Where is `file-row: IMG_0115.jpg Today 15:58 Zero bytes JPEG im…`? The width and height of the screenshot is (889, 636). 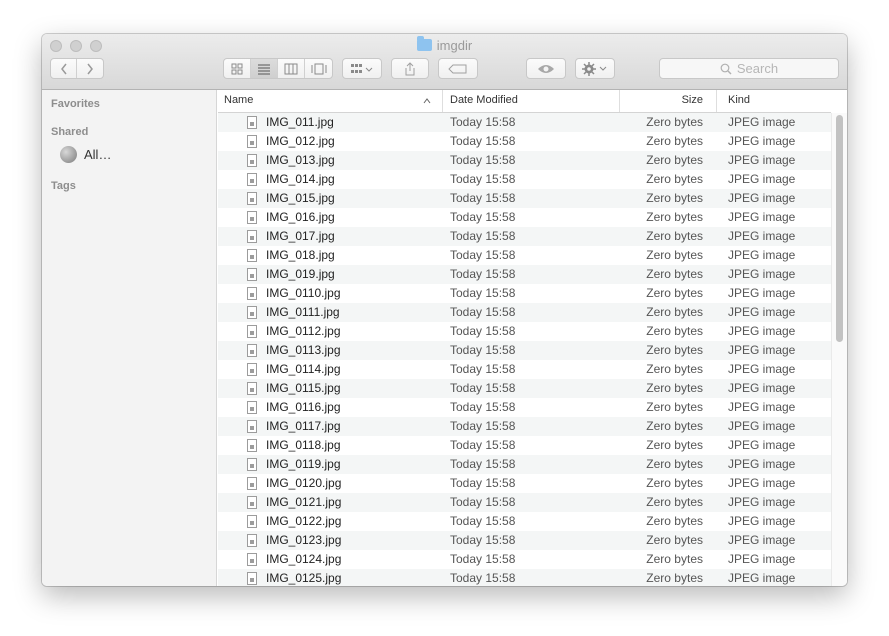 file-row: IMG_0115.jpg Today 15:58 Zero bytes JPEG im… is located at coordinates (524, 388).